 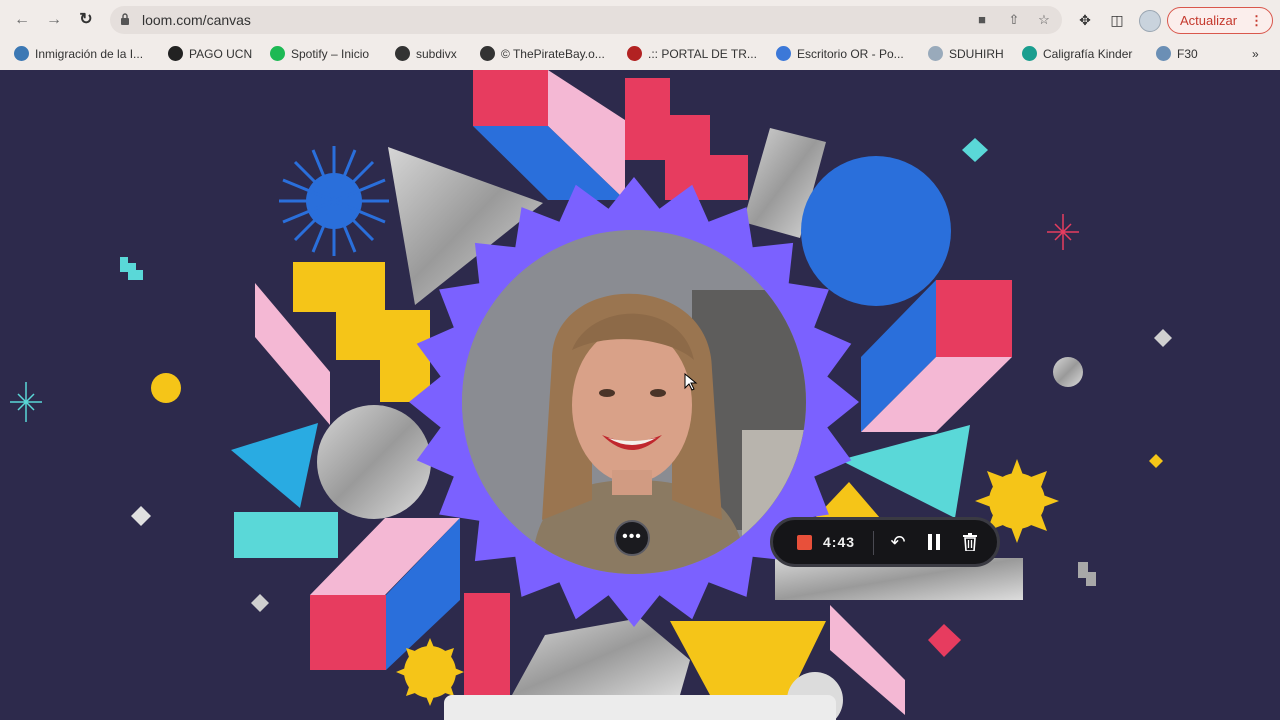 I want to click on red-bar-shape, so click(x=487, y=644).